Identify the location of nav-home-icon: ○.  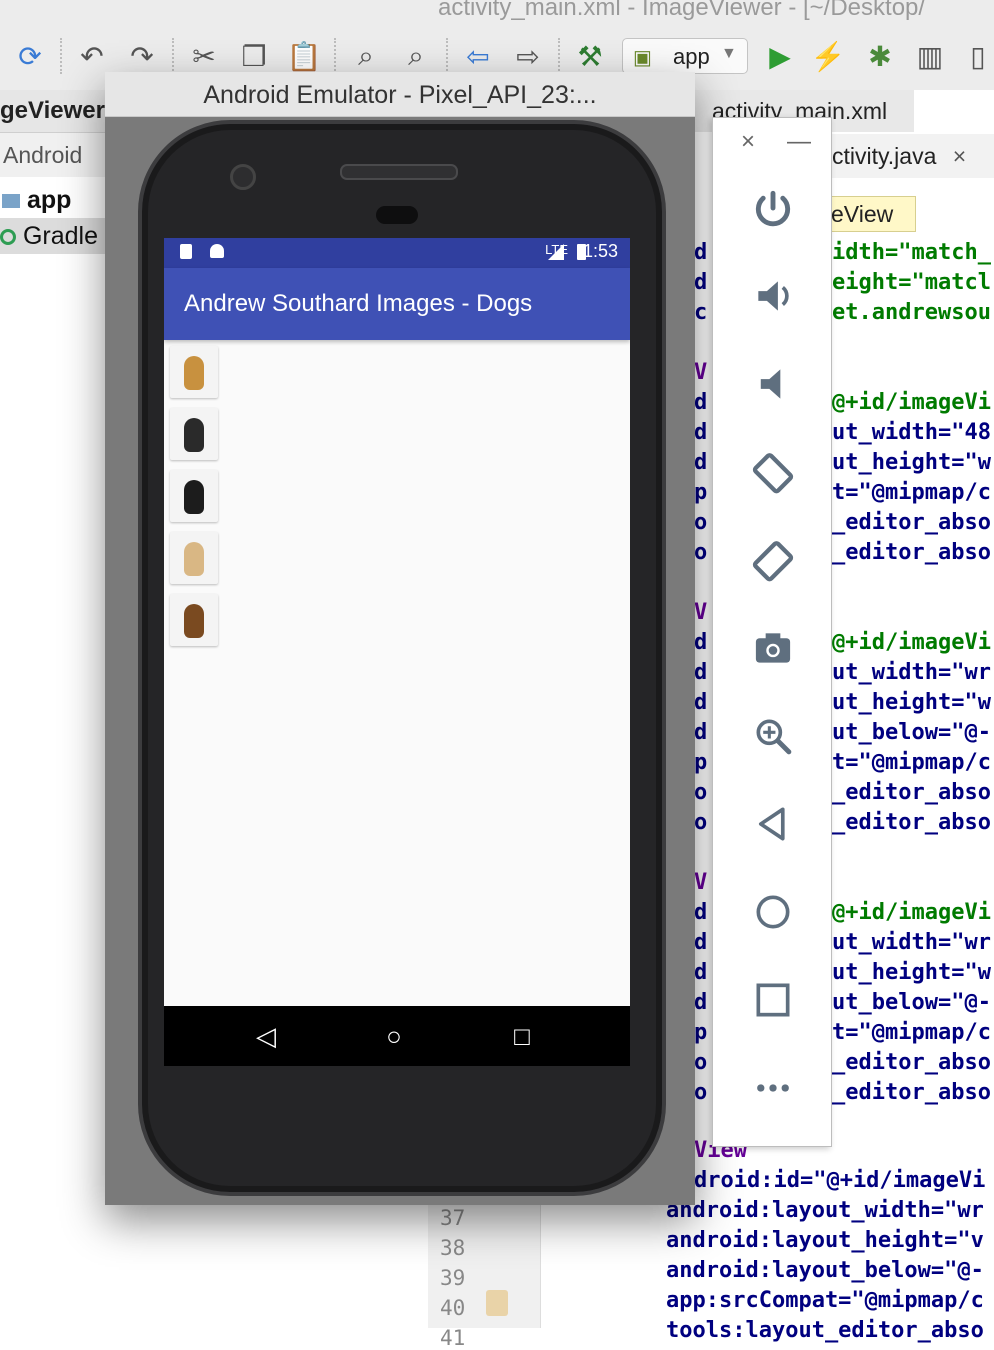
(394, 1036).